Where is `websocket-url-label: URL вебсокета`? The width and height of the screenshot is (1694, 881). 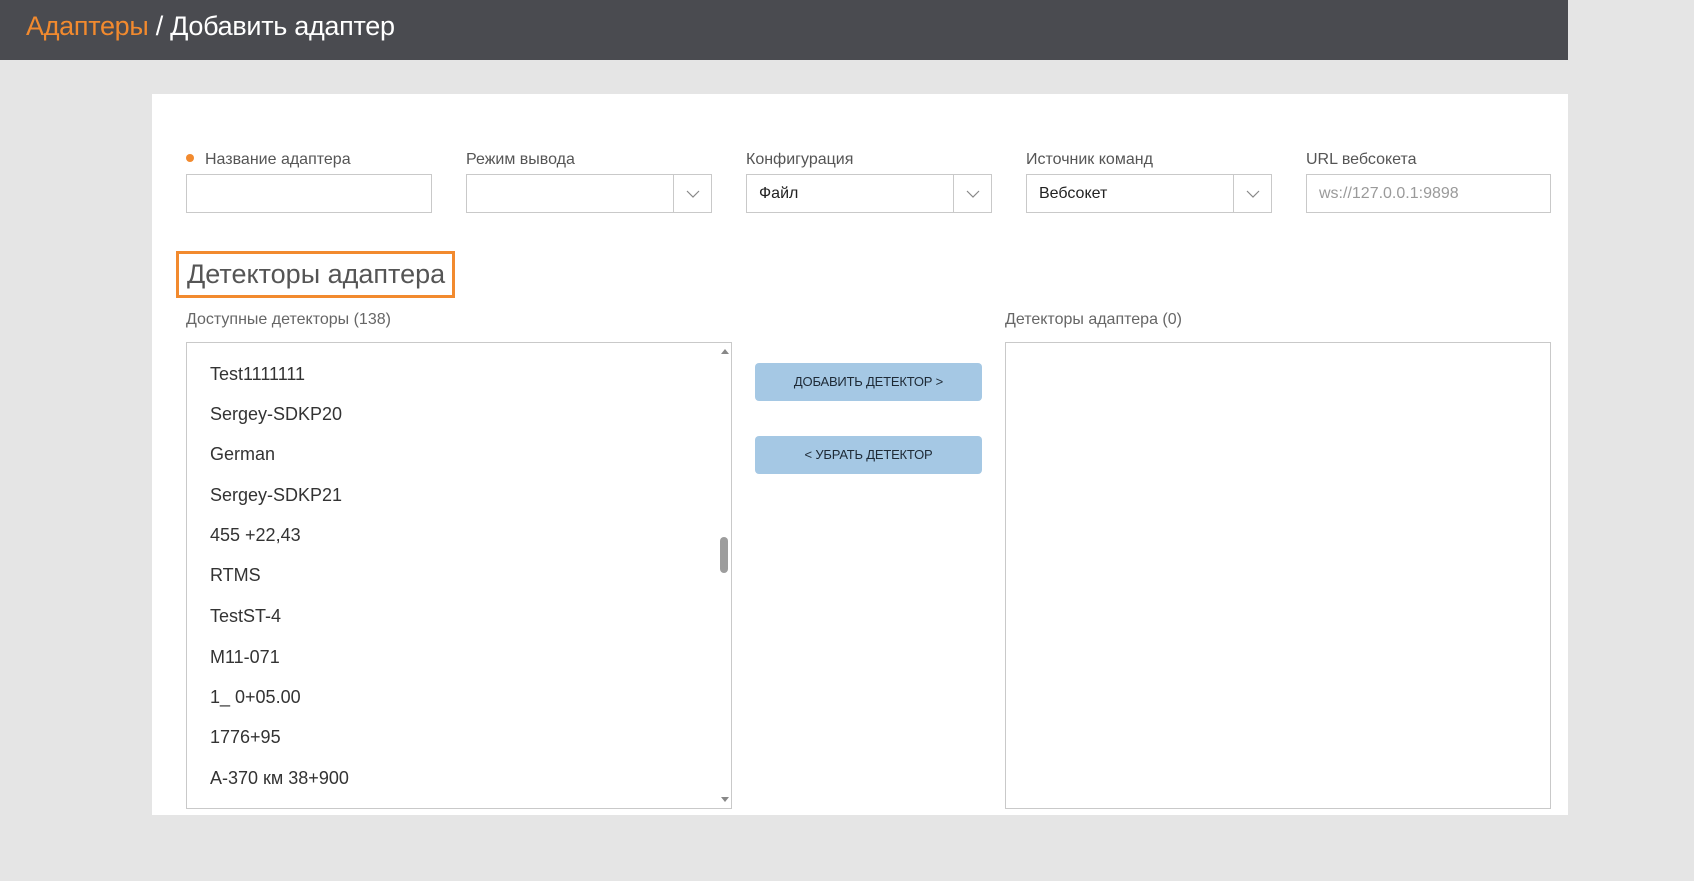
websocket-url-label: URL вебсокета is located at coordinates (1361, 159).